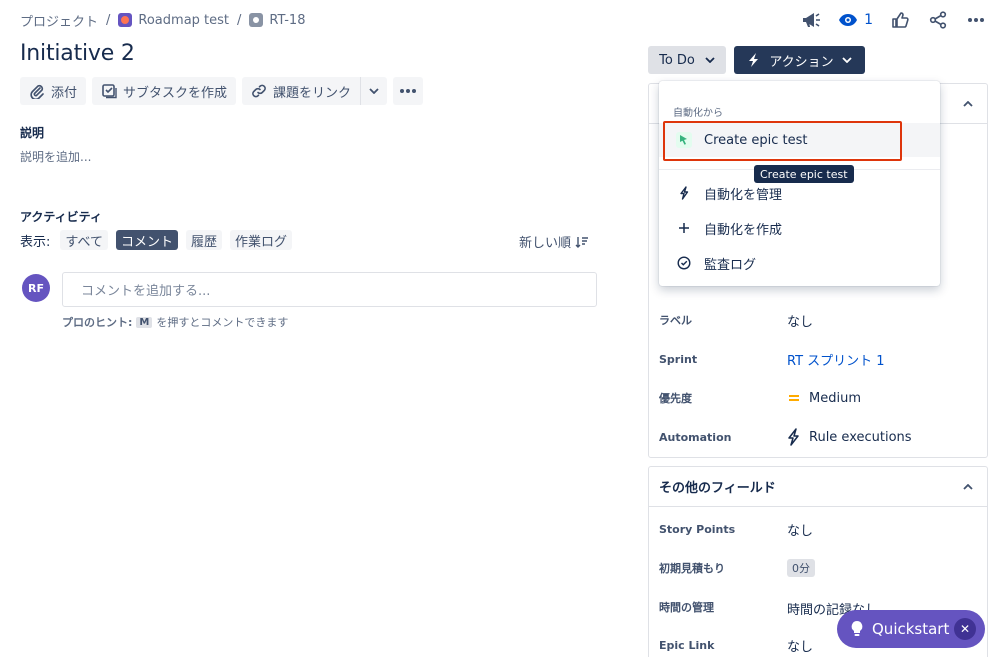 This screenshot has width=999, height=657. What do you see at coordinates (799, 263) in the screenshot?
I see `menu-item-audit-log: 監査ログ` at bounding box center [799, 263].